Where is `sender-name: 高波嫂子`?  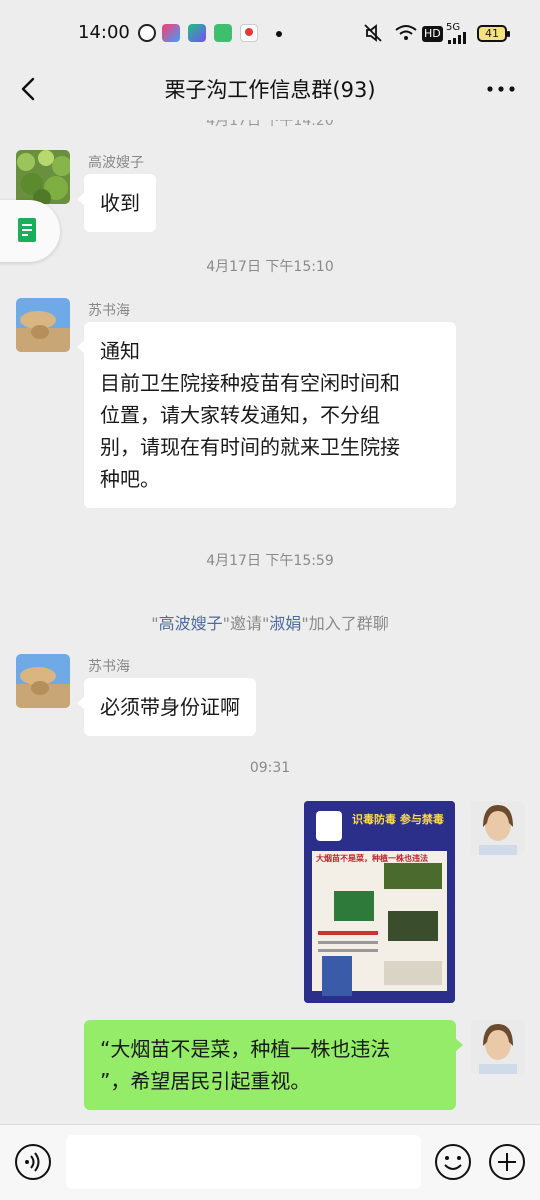
sender-name: 高波嫂子 is located at coordinates (116, 163).